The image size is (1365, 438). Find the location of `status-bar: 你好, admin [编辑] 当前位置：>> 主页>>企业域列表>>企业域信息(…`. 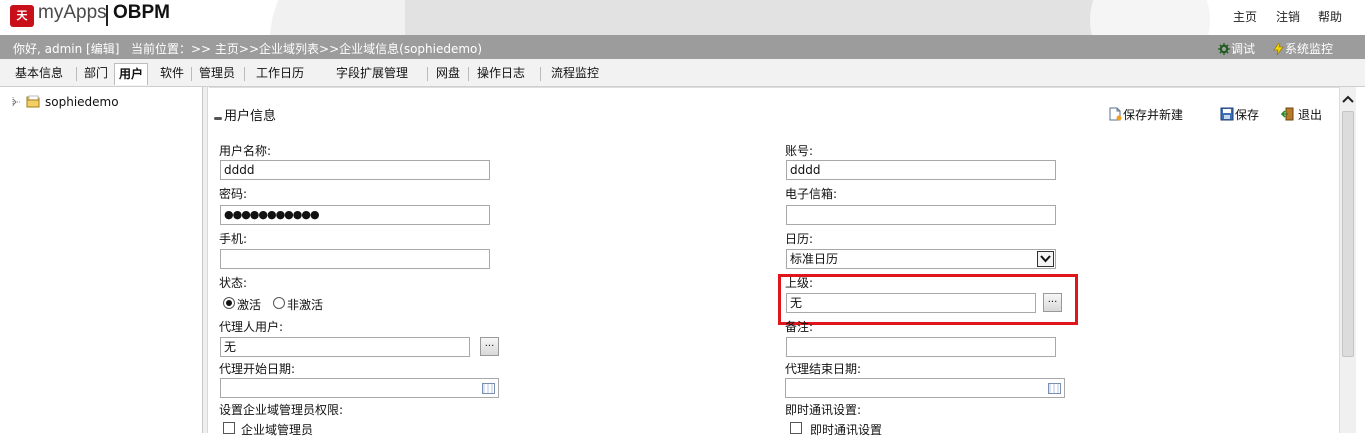

status-bar: 你好, admin [编辑] 当前位置：>> 主页>>企业域列表>>企业域信息(… is located at coordinates (682, 47).